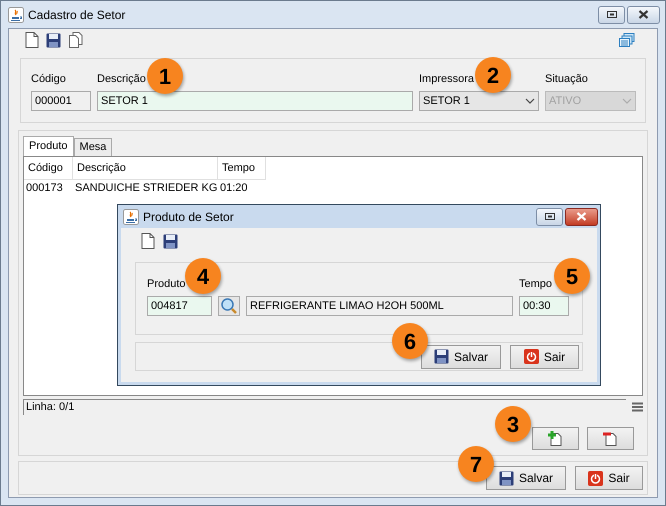 This screenshot has height=506, width=666. Describe the element at coordinates (76, 40) in the screenshot. I see `copy-icon` at that location.